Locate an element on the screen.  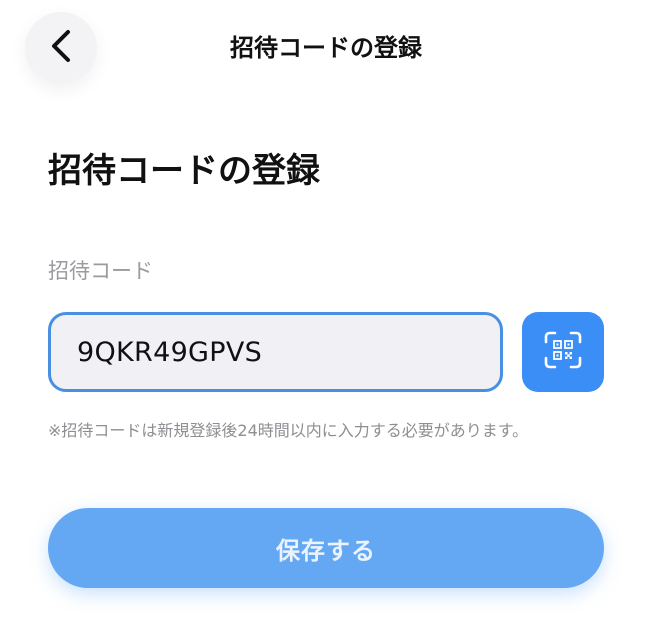
invite-code-label: 招待コード is located at coordinates (100, 271).